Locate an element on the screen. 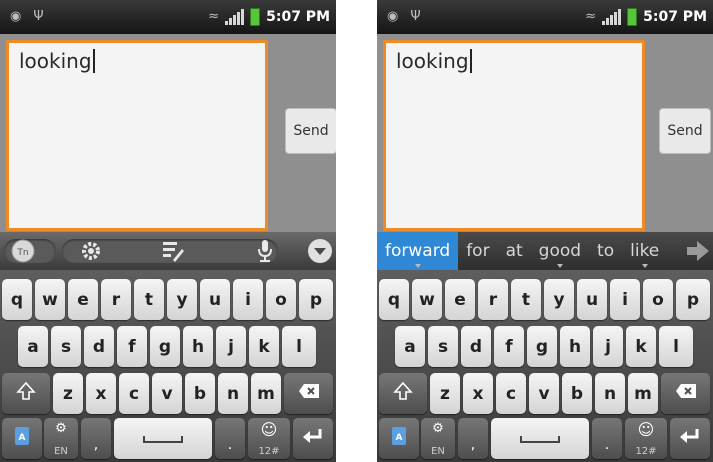 Image resolution: width=713 pixels, height=462 pixels. svg-text: Tn is located at coordinates (22, 253).